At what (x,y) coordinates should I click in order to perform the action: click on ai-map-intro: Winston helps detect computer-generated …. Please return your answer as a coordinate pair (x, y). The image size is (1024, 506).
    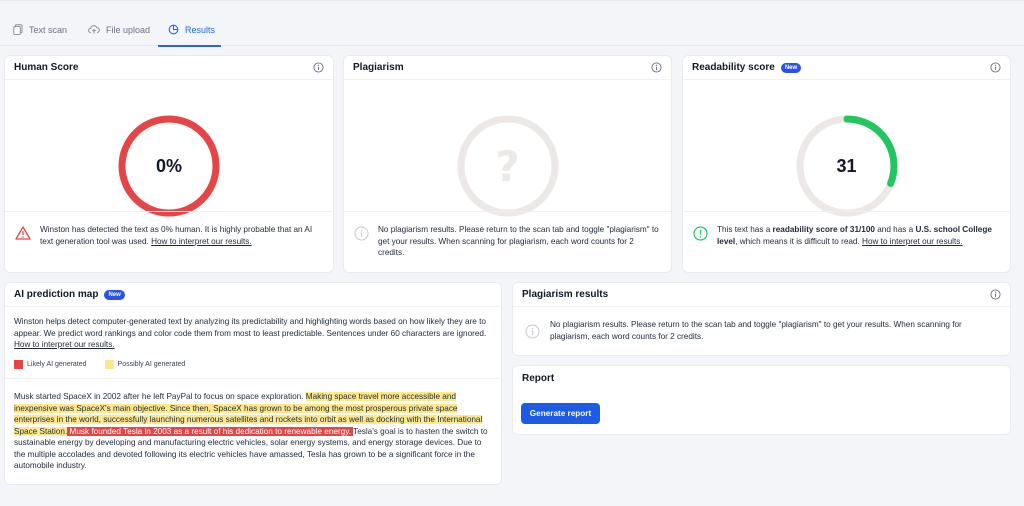
    Looking at the image, I should click on (253, 338).